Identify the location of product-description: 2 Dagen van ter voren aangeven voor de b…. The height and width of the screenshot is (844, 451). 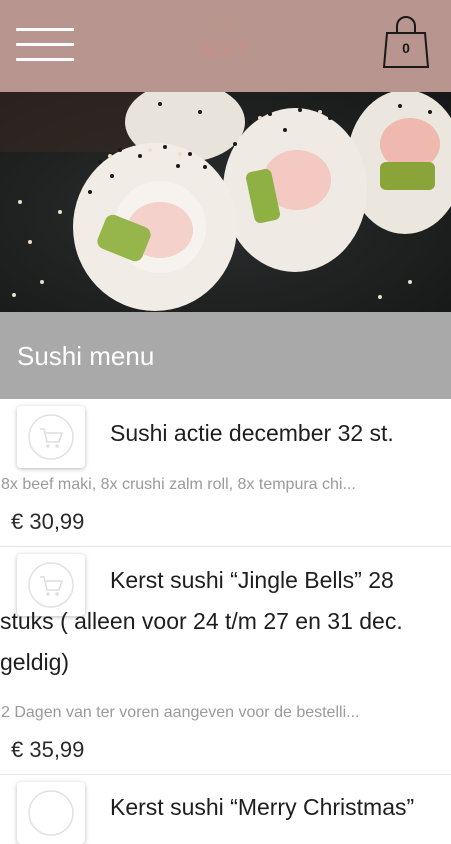
(180, 712).